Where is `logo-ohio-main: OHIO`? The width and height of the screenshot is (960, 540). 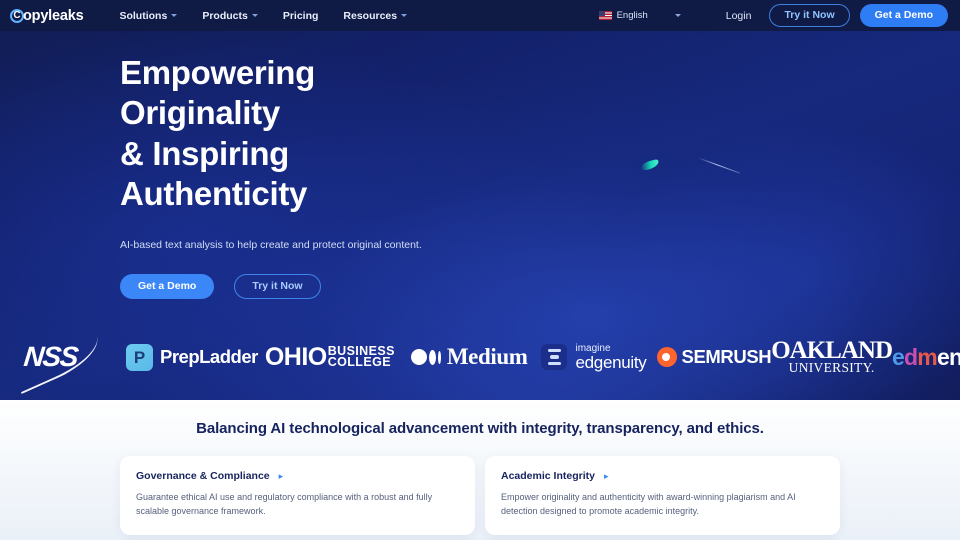
logo-ohio-main: OHIO is located at coordinates (295, 356).